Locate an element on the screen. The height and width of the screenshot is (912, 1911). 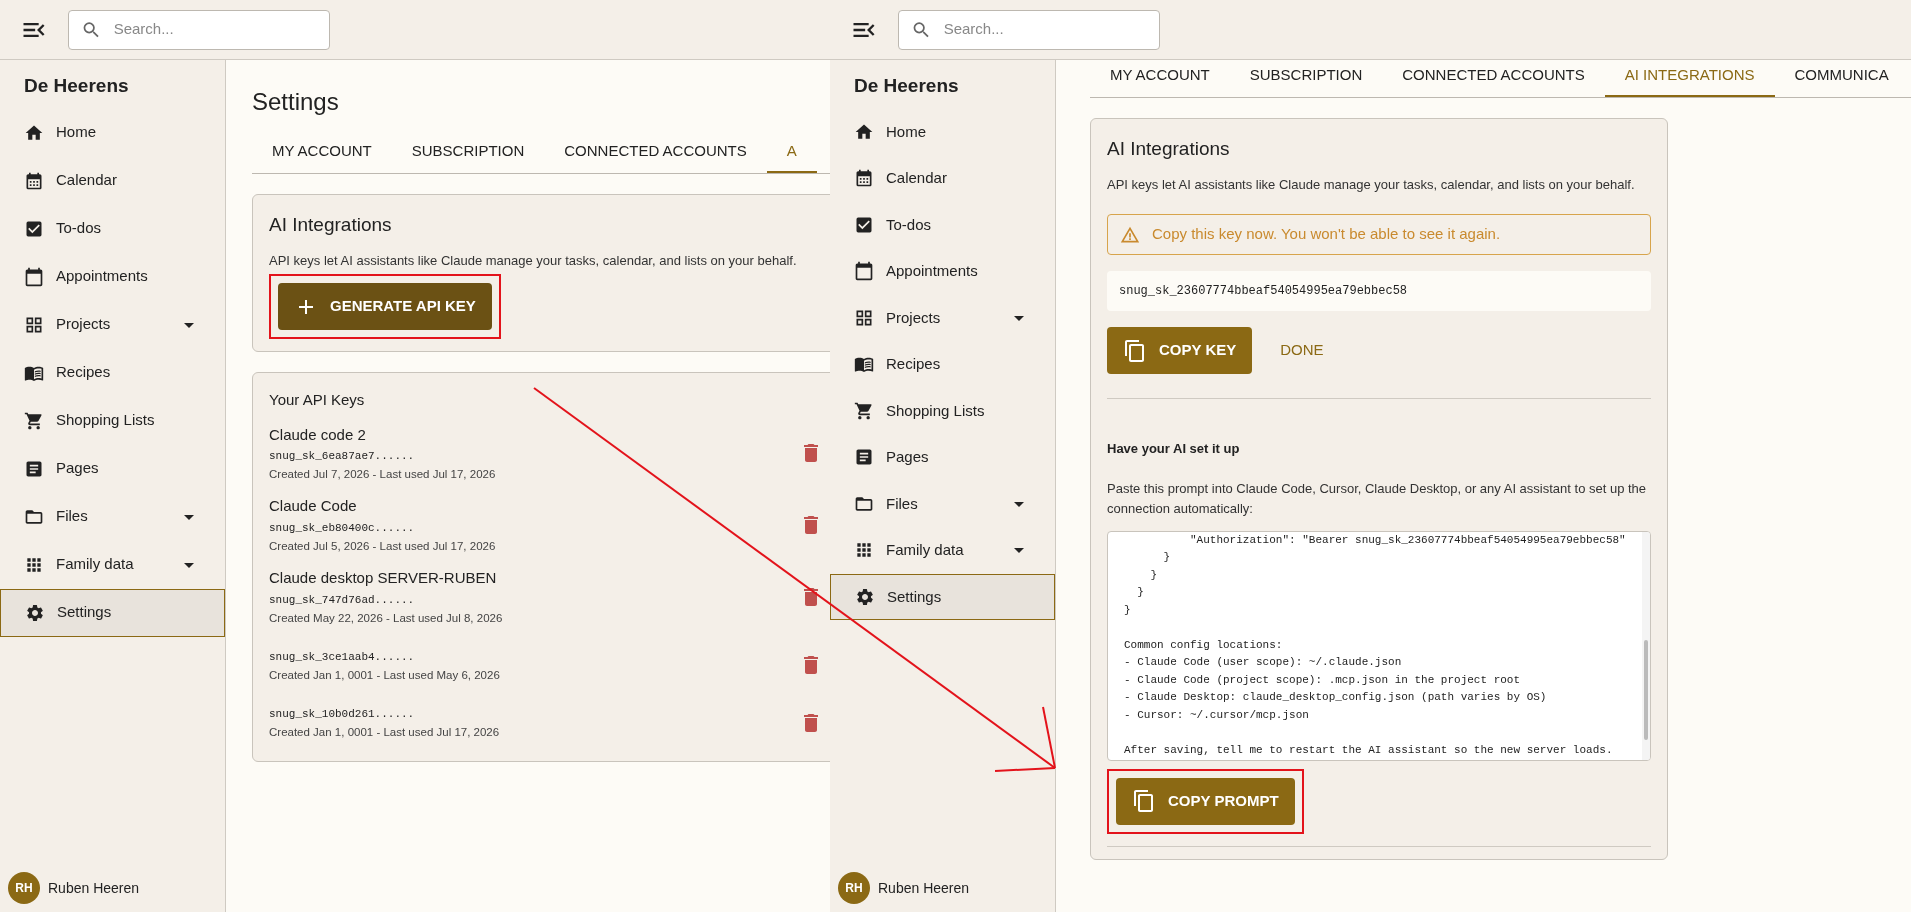
tab: COMMUNICA is located at coordinates (1841, 78).